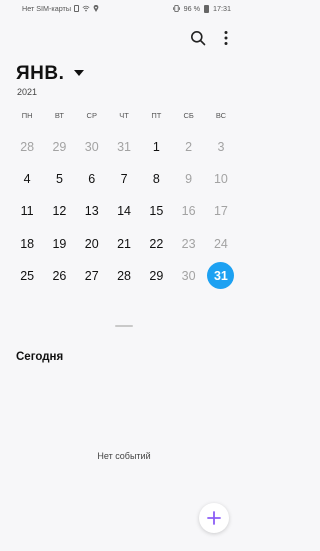  I want to click on day-cell: 19, so click(59, 244).